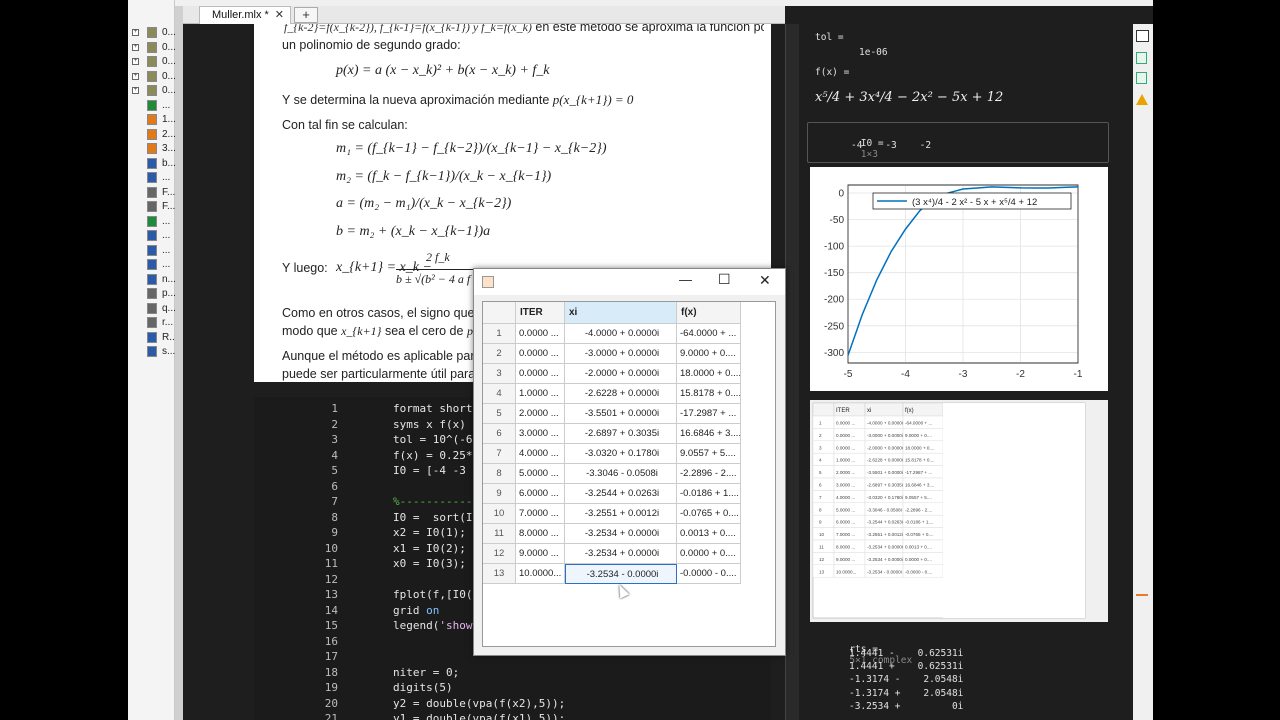  What do you see at coordinates (429, 532) in the screenshot?
I see `code-line: x2 = I0(1);` at bounding box center [429, 532].